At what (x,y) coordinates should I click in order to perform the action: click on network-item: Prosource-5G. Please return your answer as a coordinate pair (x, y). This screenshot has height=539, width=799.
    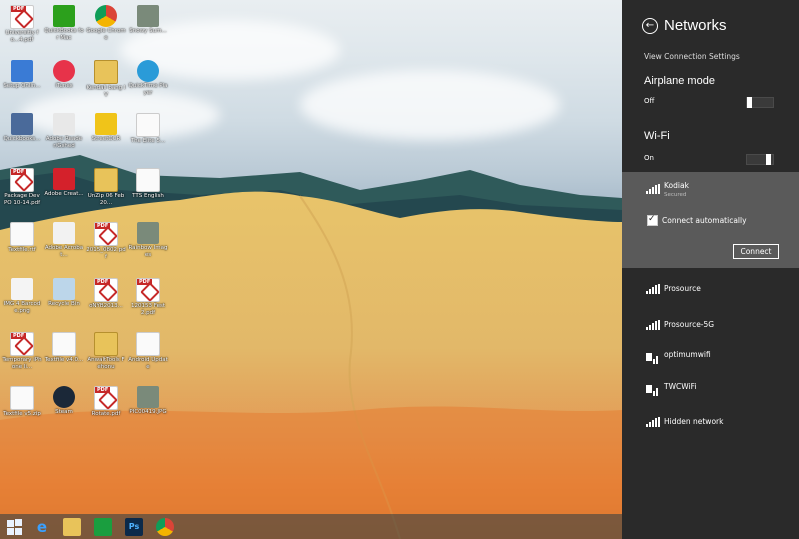
    Looking at the image, I should click on (710, 327).